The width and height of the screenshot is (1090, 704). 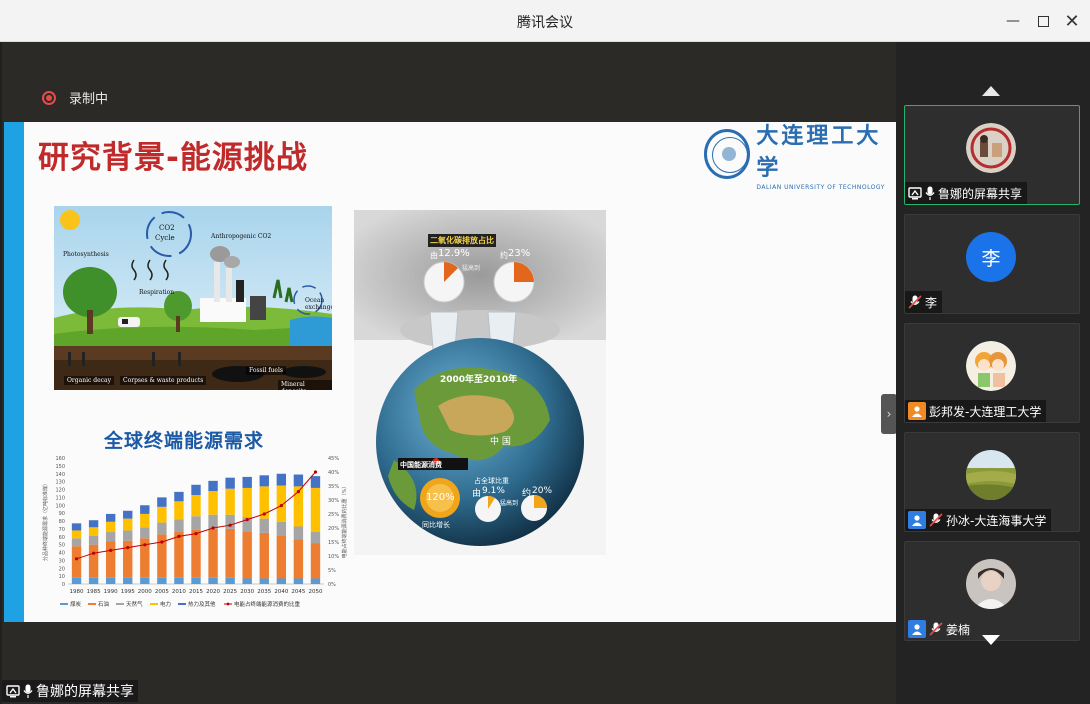 What do you see at coordinates (996, 520) in the screenshot?
I see `participant-name: 孙冰-大连海事大学` at bounding box center [996, 520].